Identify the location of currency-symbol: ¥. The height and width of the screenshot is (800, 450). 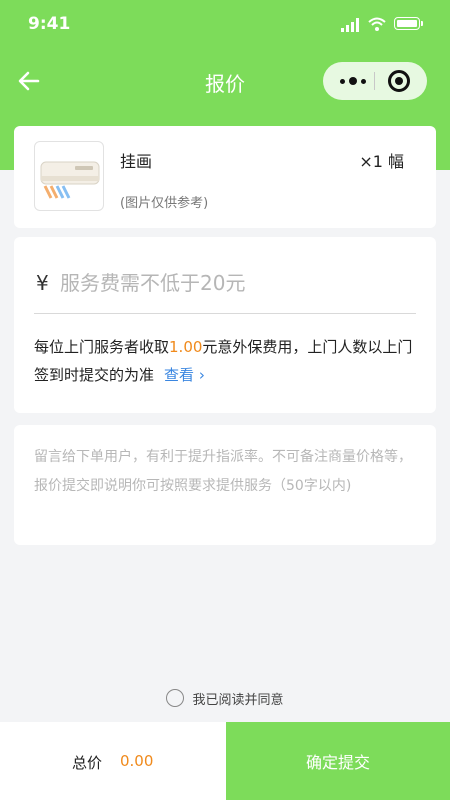
(42, 283).